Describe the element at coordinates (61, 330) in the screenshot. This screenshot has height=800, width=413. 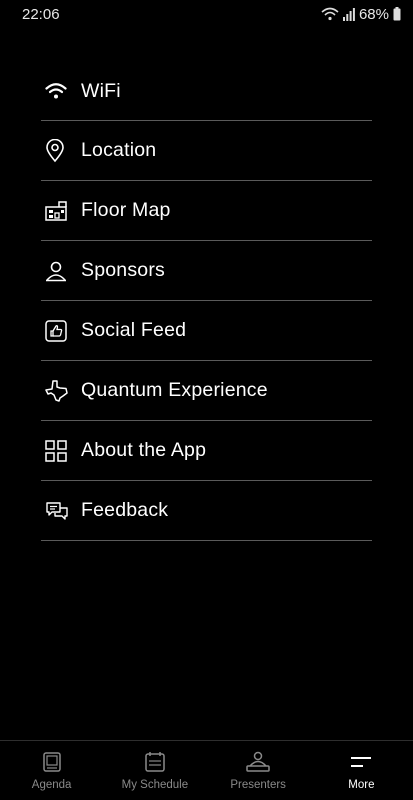
I see `thumbs-up-icon` at that location.